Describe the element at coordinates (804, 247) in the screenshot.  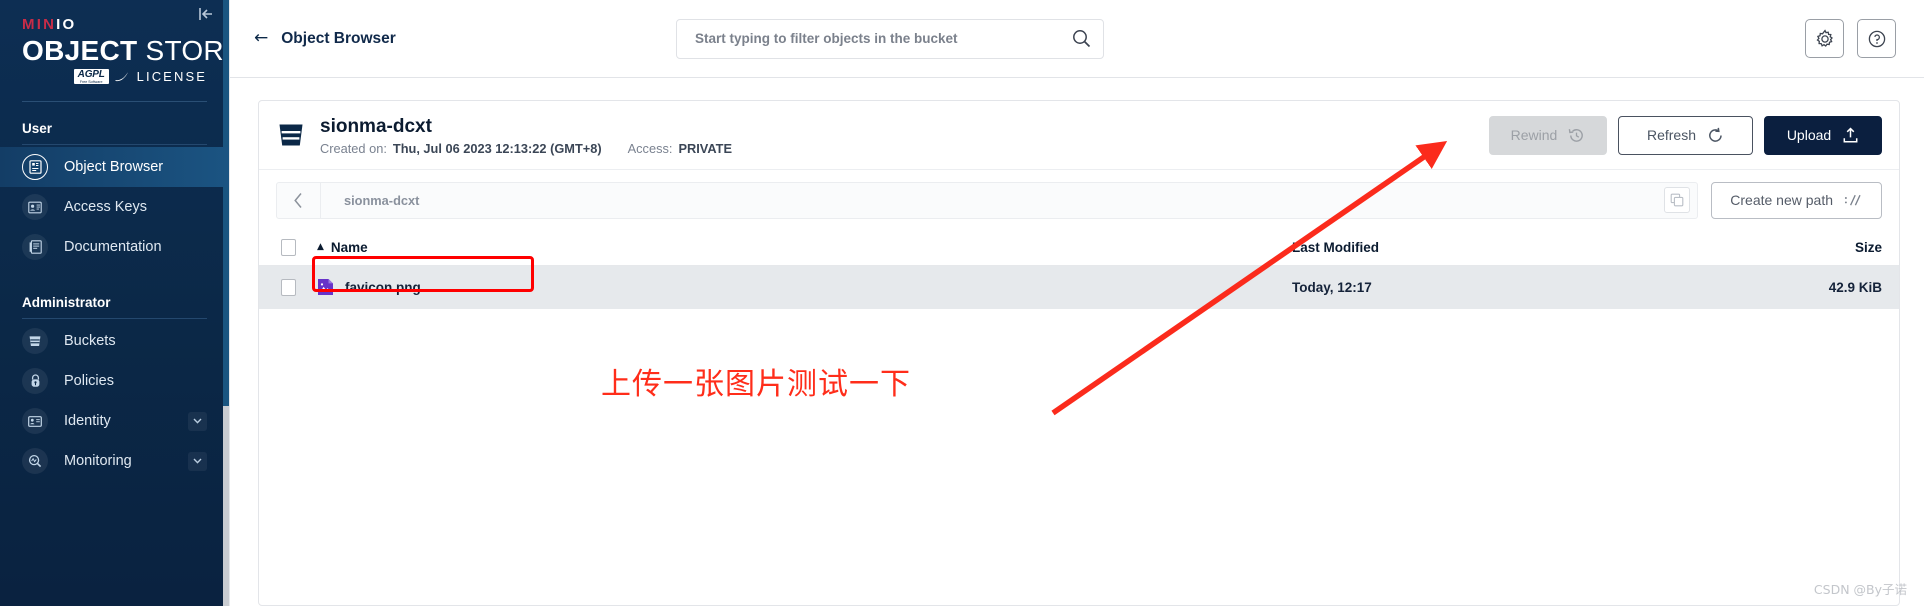
I see `column-header-name: ▲ Name` at that location.